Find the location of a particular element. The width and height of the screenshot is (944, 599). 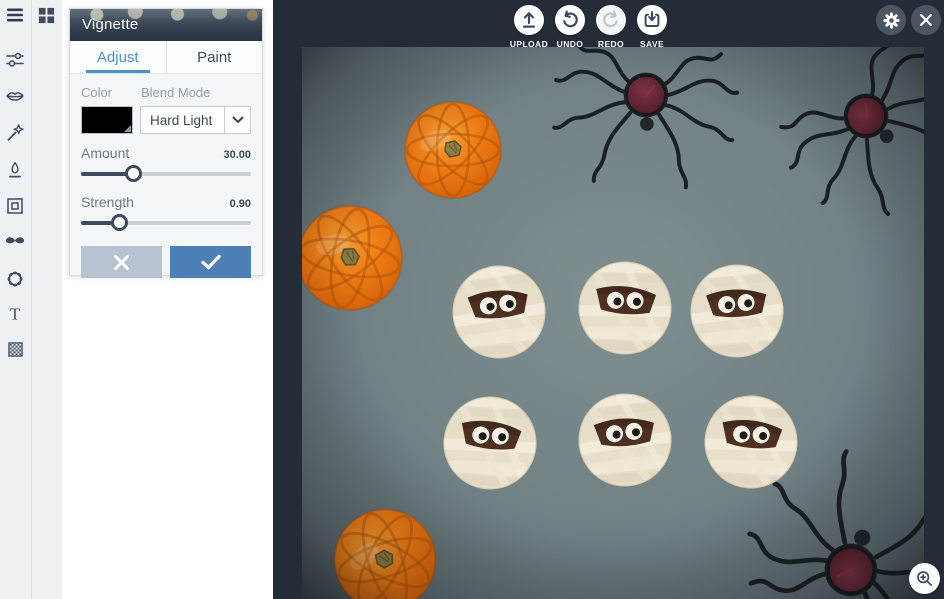

effects-wand-icon is located at coordinates (15, 133).